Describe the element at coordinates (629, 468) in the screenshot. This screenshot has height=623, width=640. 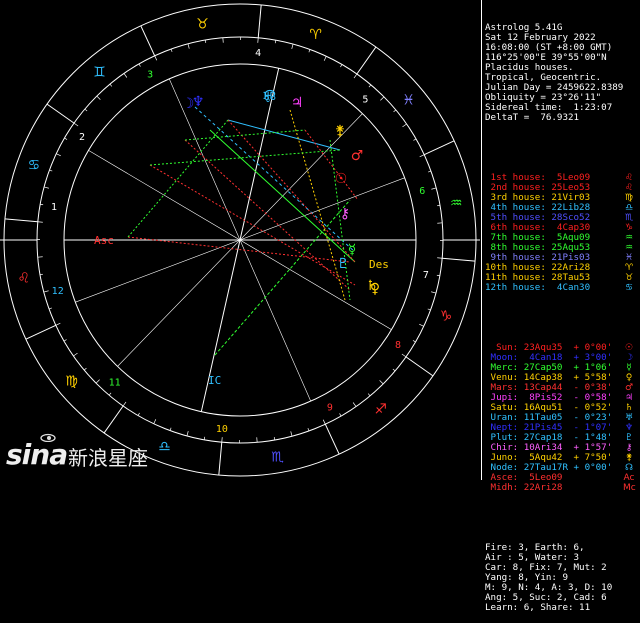
I see `planet-row-icon: ☊` at that location.